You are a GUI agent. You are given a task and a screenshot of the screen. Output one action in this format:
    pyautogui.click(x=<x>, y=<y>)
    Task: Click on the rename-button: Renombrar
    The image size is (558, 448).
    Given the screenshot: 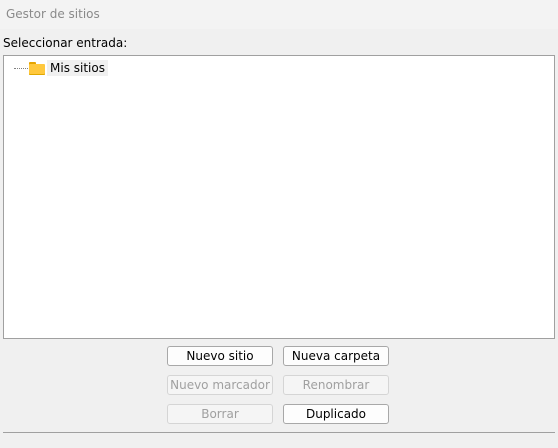 What is the action you would take?
    pyautogui.click(x=336, y=385)
    